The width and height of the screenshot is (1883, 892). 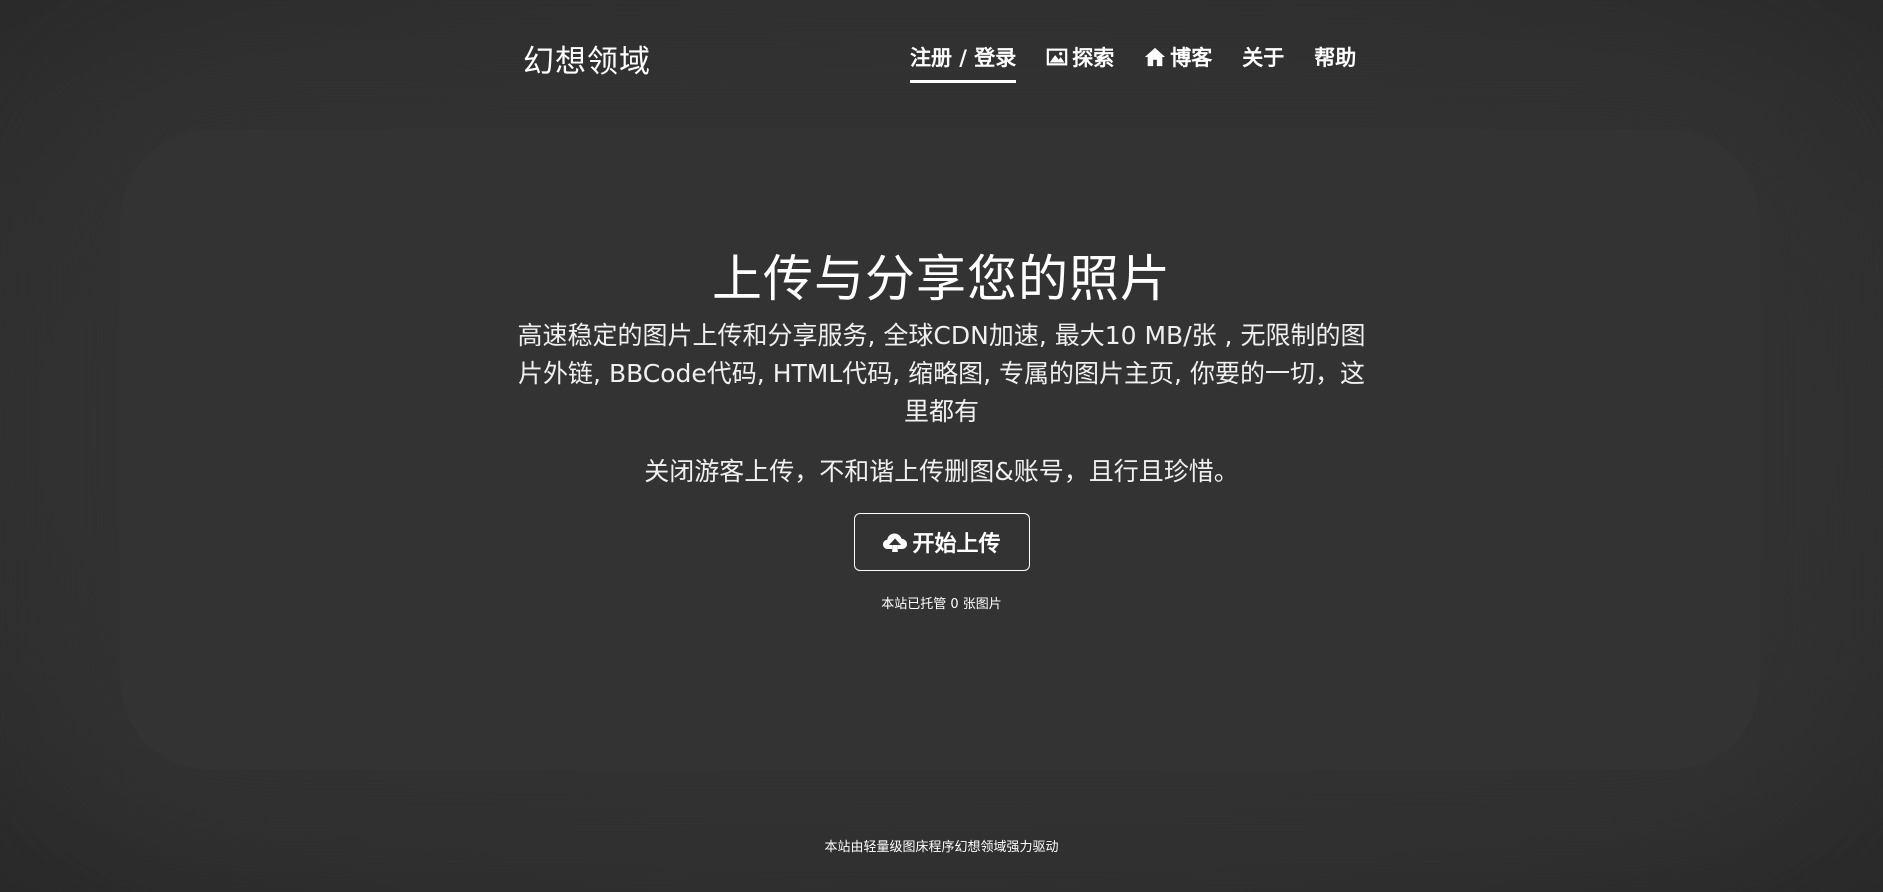 I want to click on hero-title: 上传与分享您的照片, so click(x=941, y=279).